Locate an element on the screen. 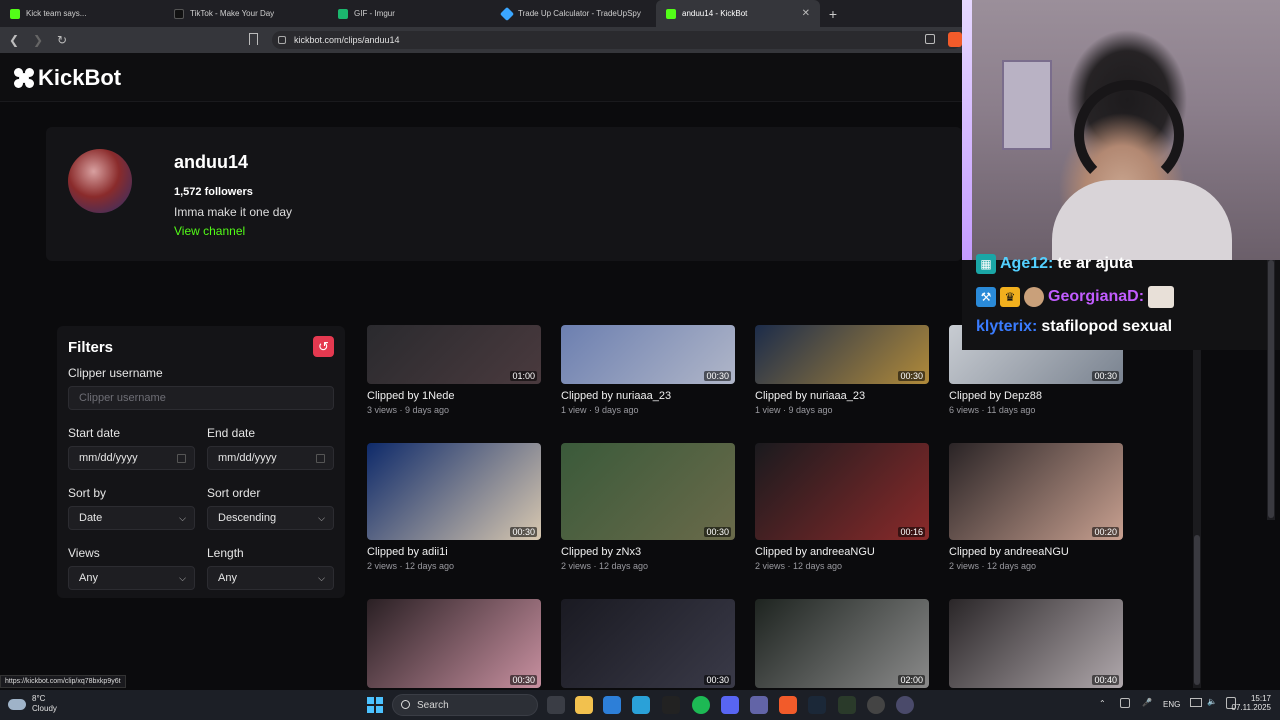 The height and width of the screenshot is (720, 1280). brave-browser-icon is located at coordinates (788, 705).